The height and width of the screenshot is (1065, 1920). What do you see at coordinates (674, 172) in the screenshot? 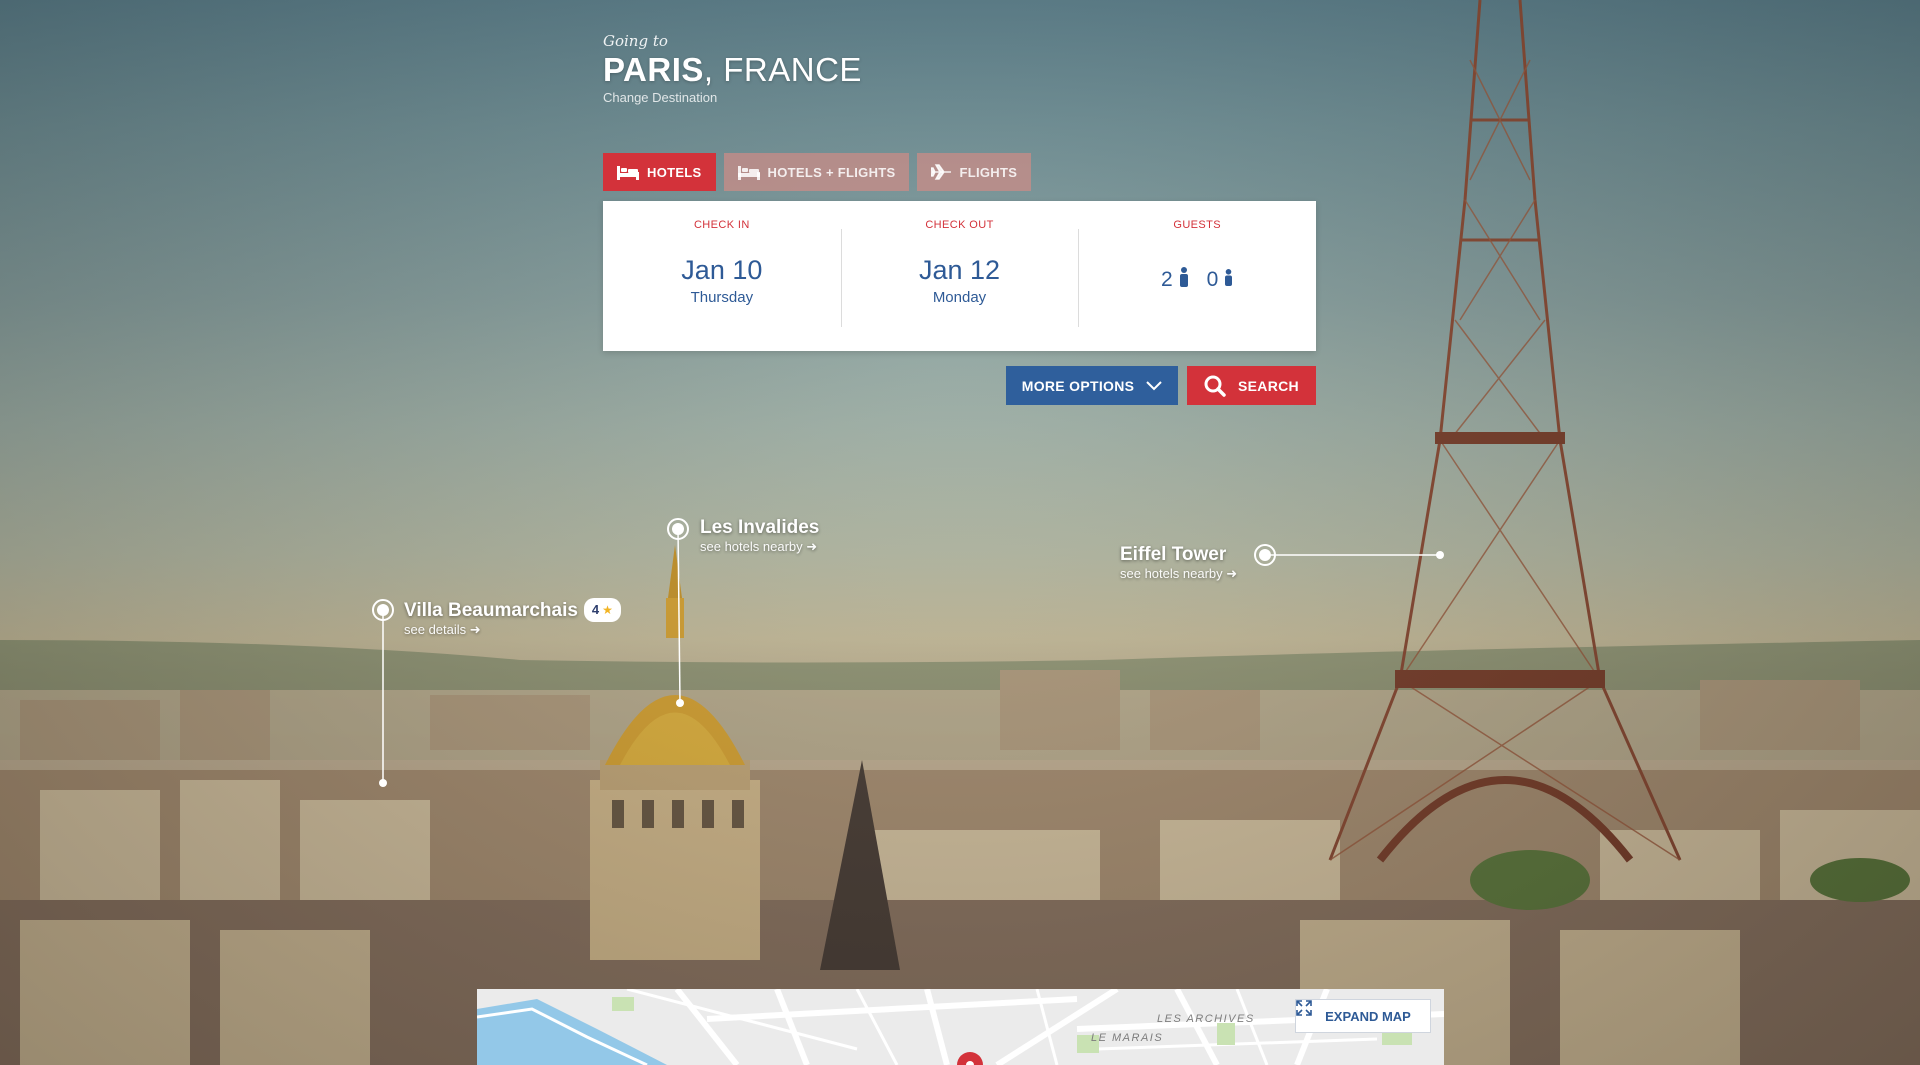
I see `tab-hotels-label: HOTELS` at bounding box center [674, 172].